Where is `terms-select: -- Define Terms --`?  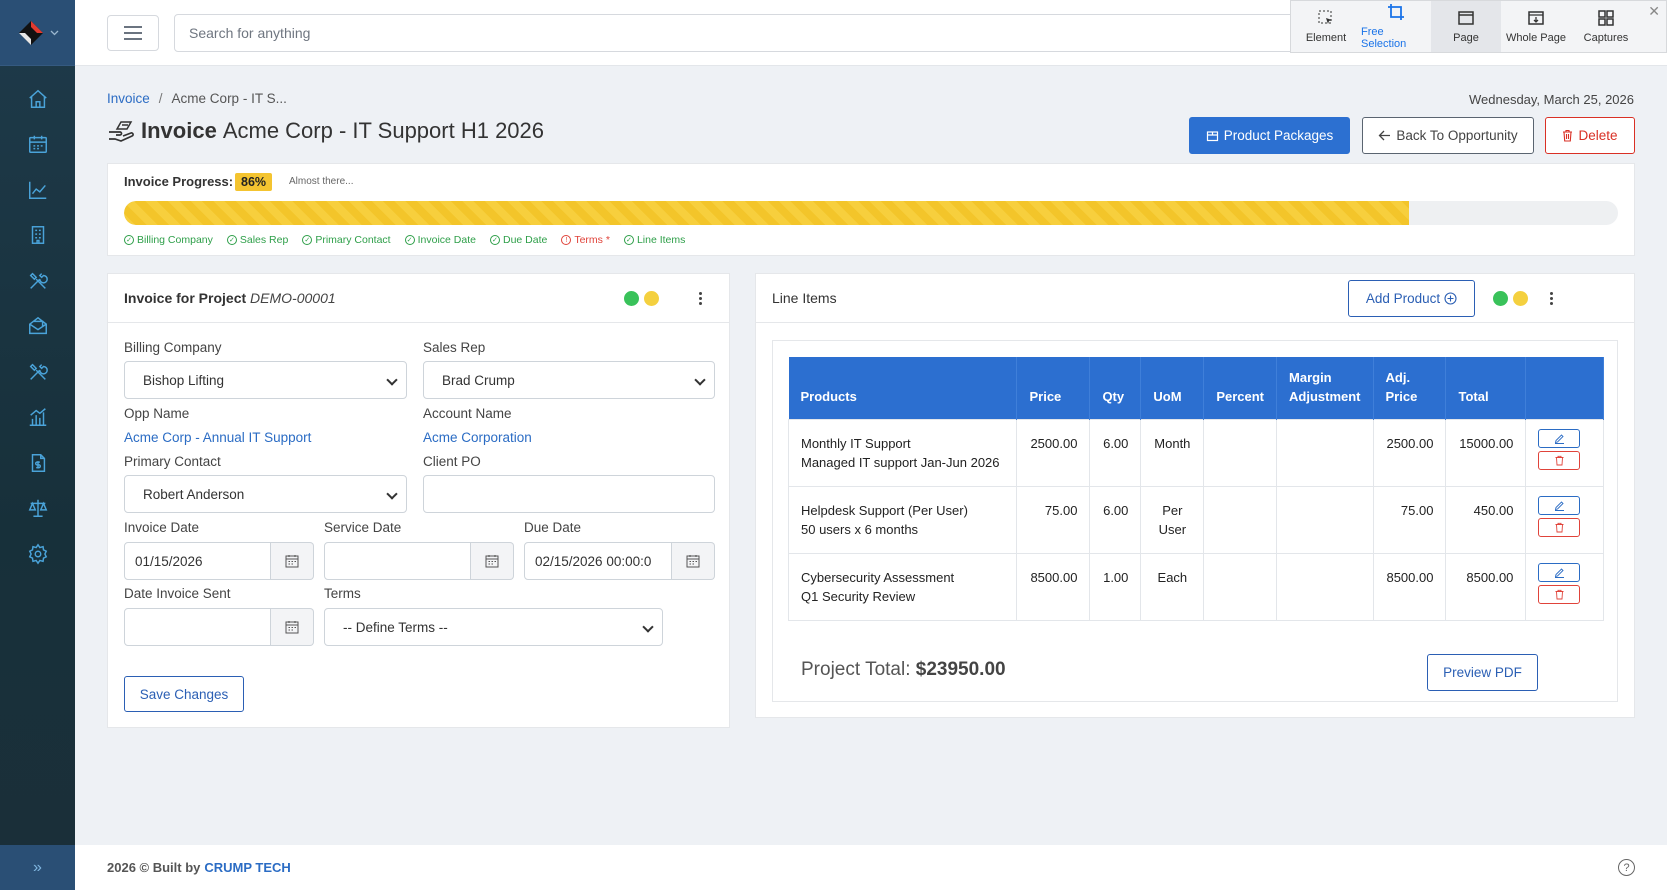
terms-select: -- Define Terms -- is located at coordinates (493, 627).